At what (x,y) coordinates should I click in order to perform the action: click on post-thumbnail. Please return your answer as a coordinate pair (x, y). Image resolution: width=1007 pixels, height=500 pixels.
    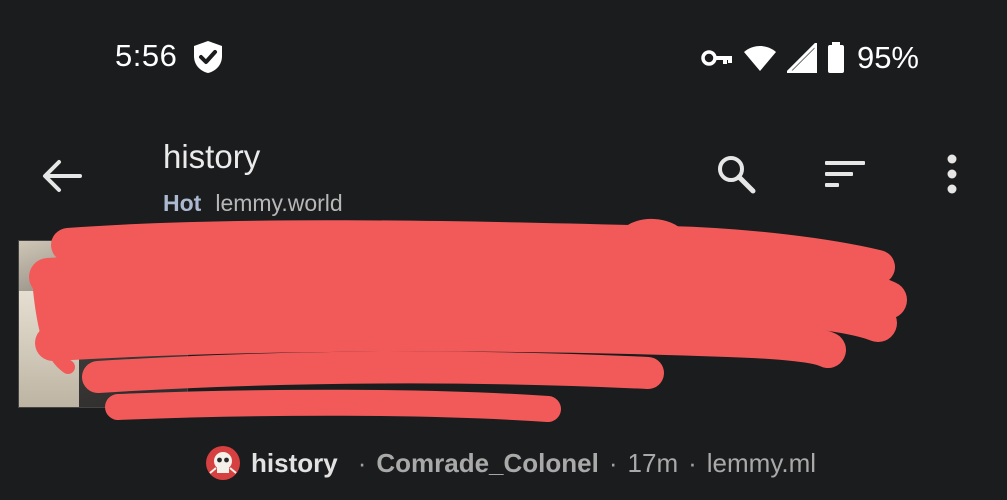
    Looking at the image, I should click on (103, 324).